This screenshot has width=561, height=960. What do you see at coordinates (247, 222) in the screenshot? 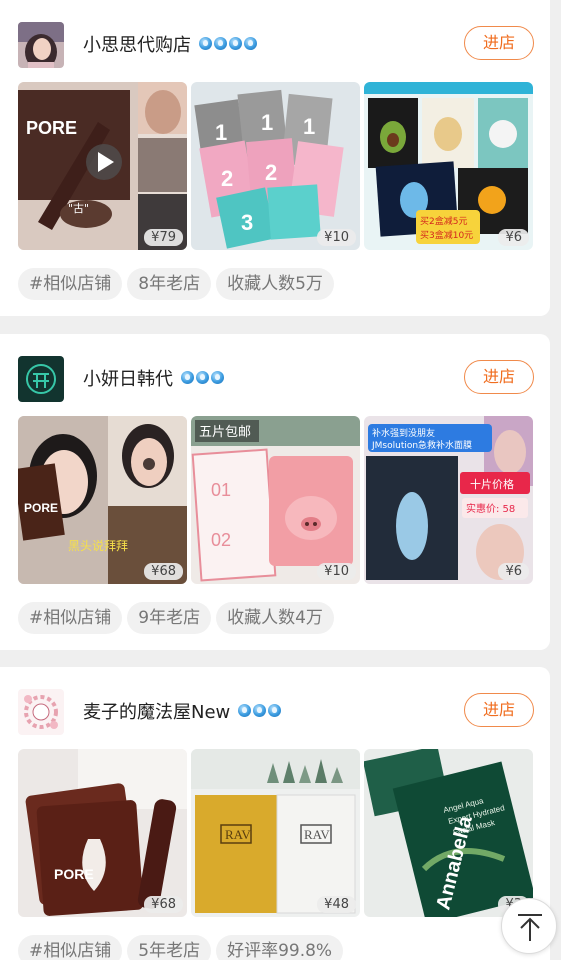
I see `svg-text: 3` at bounding box center [247, 222].